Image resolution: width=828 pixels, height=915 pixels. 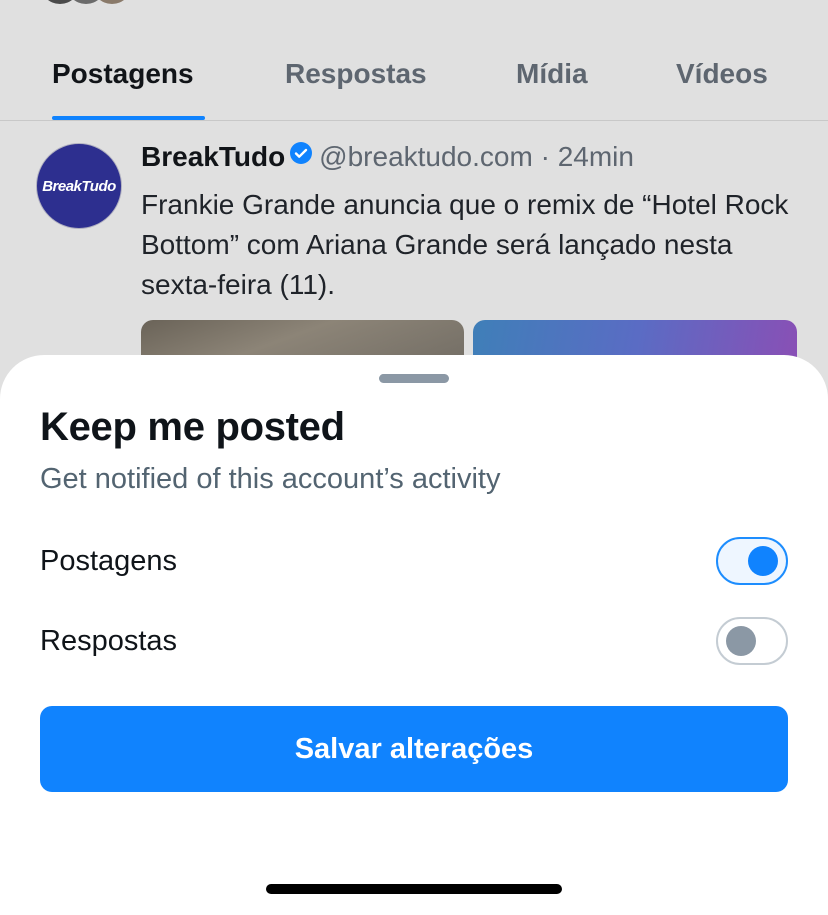 What do you see at coordinates (552, 74) in the screenshot?
I see `tab-midia: Mídia` at bounding box center [552, 74].